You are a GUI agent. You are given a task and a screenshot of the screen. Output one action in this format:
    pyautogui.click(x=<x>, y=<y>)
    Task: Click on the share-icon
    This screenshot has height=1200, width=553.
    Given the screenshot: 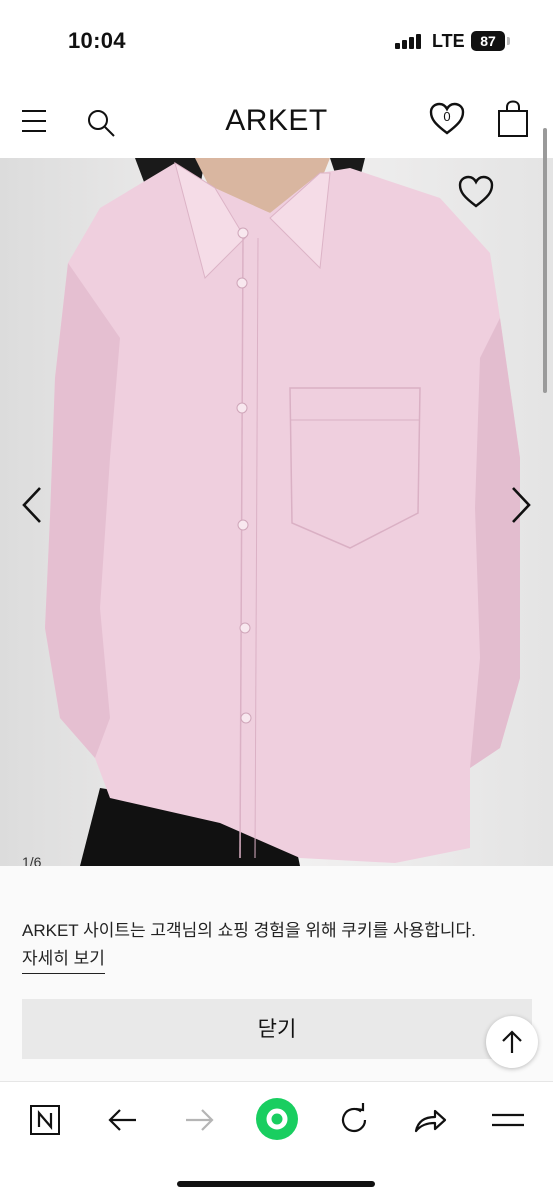 What is the action you would take?
    pyautogui.click(x=430, y=1120)
    